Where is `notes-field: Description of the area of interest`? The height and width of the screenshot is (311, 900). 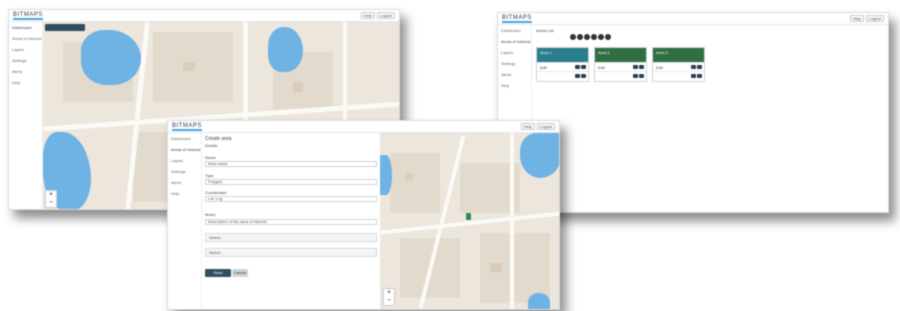 notes-field: Description of the area of interest is located at coordinates (291, 222).